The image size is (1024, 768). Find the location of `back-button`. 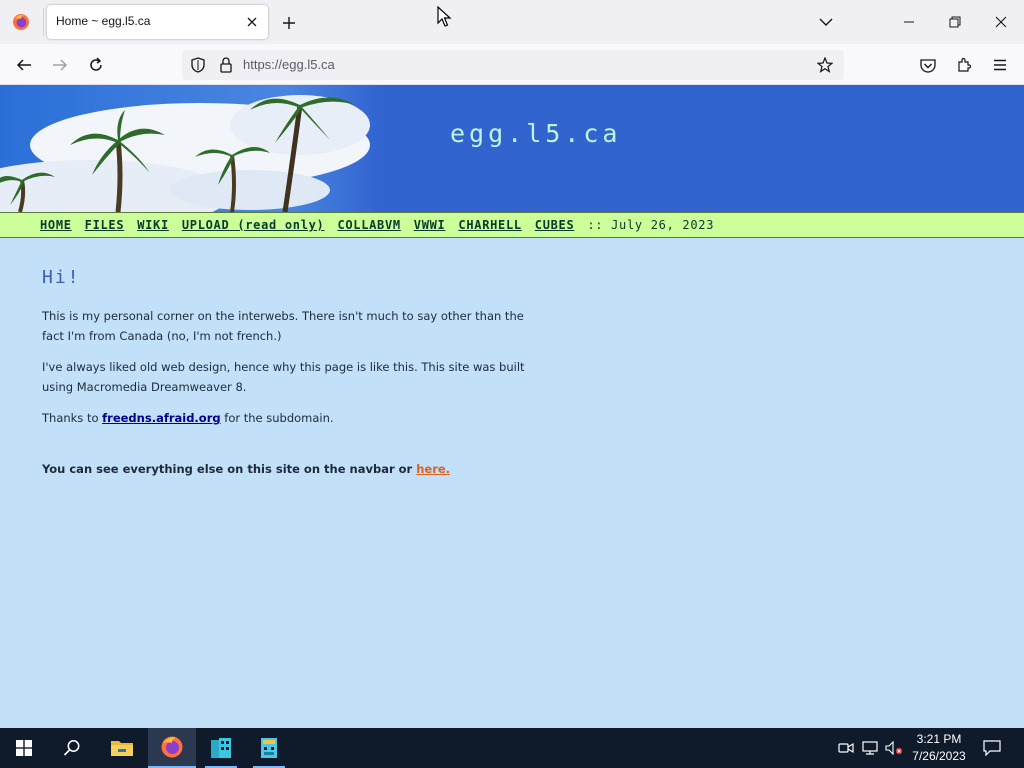

back-button is located at coordinates (24, 65).